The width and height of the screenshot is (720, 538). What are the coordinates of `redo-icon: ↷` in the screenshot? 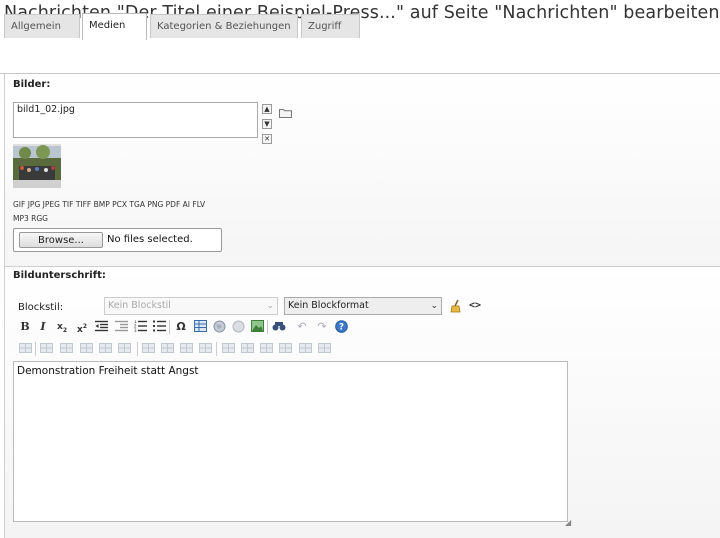 It's located at (322, 327).